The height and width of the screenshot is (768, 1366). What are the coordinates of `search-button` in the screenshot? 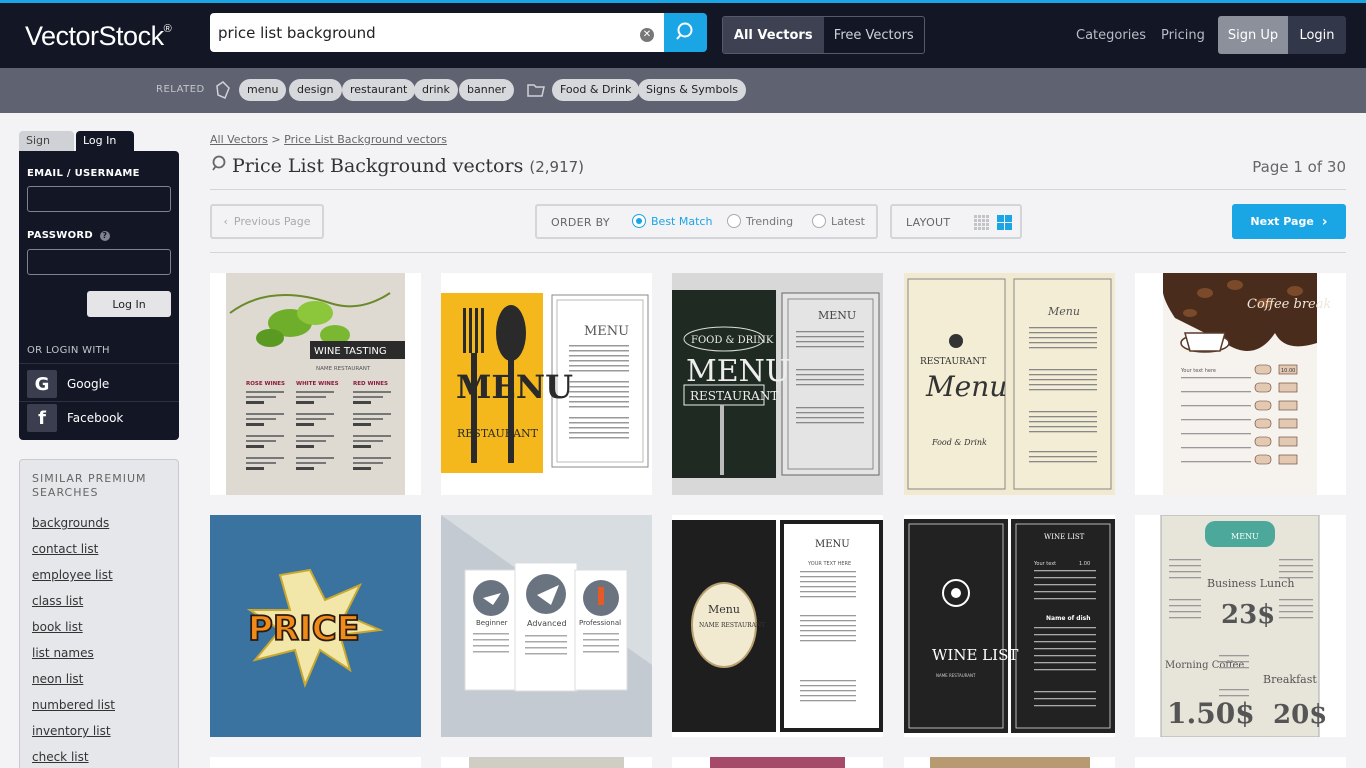 It's located at (685, 32).